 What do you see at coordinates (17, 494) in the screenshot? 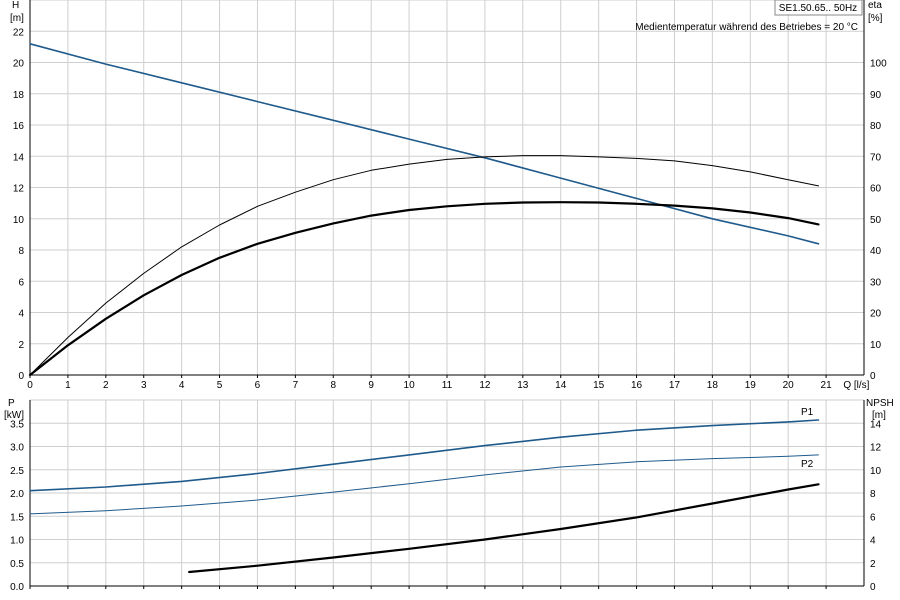
I see `y-left-tick-label-bottom: 2.0` at bounding box center [17, 494].